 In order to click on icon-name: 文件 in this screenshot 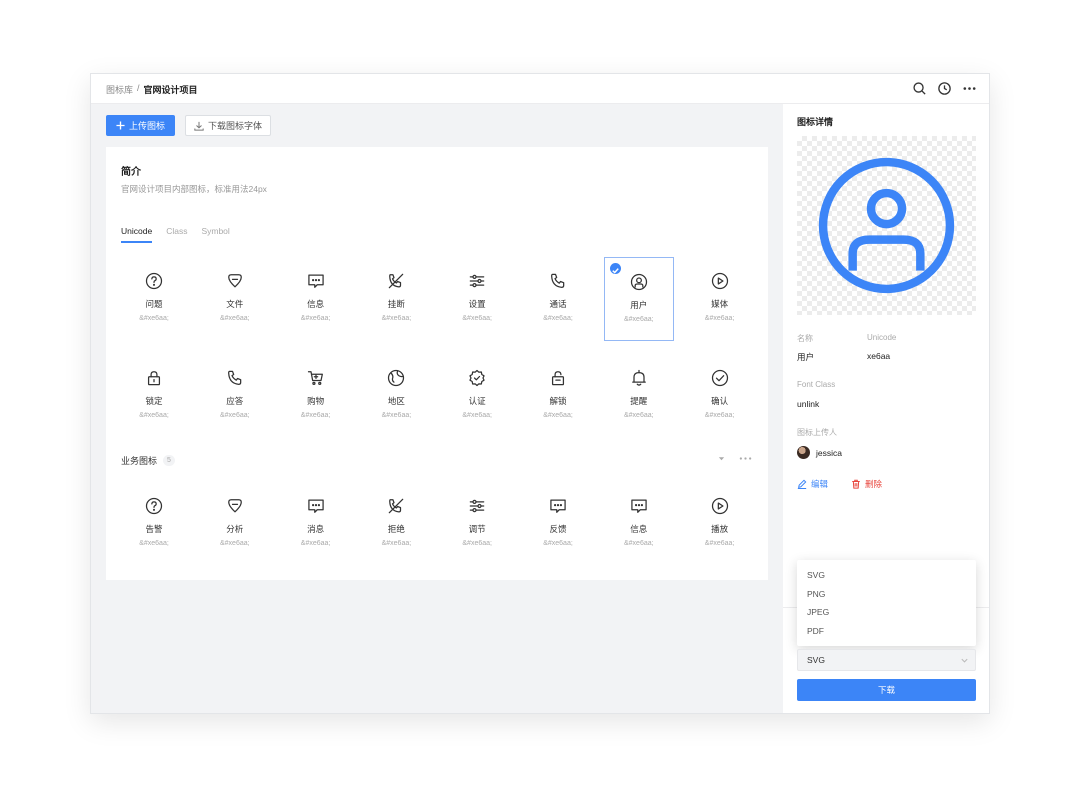, I will do `click(235, 304)`.